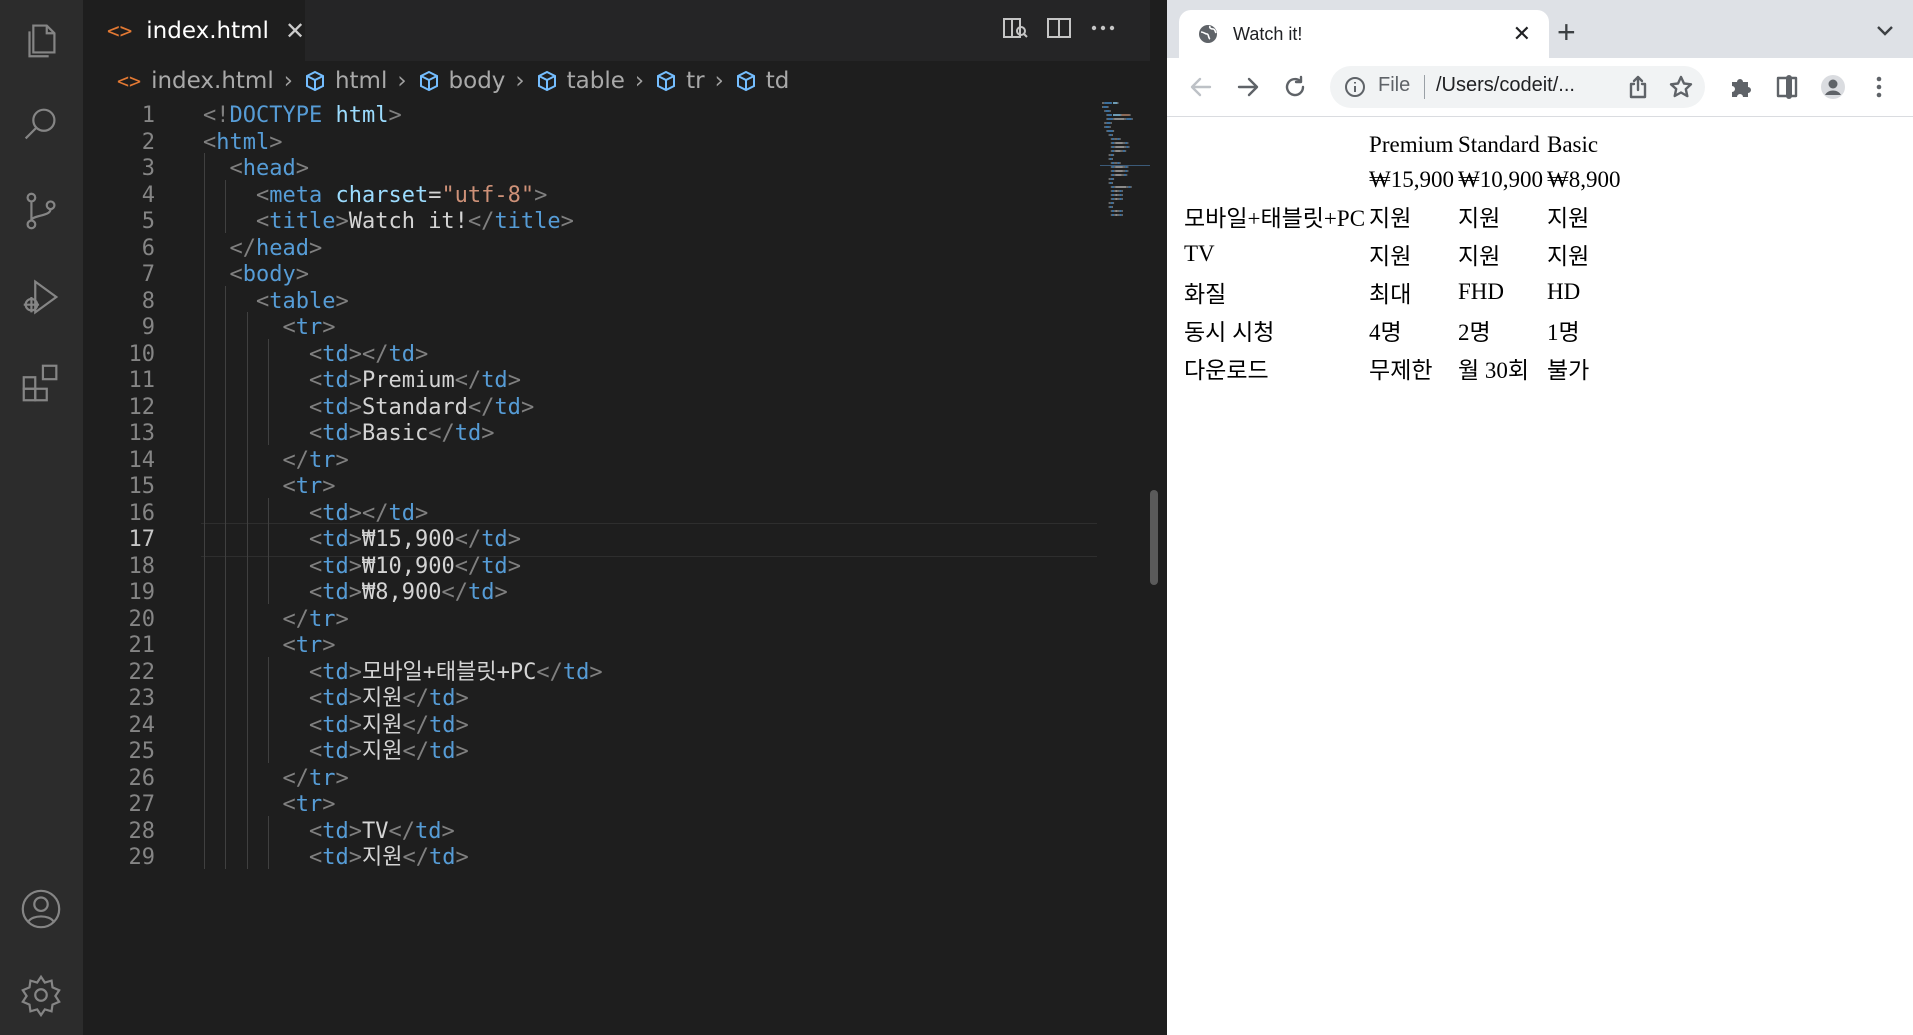 Image resolution: width=1913 pixels, height=1035 pixels. Describe the element at coordinates (1583, 179) in the screenshot. I see `table-cell: ₩8,900` at that location.